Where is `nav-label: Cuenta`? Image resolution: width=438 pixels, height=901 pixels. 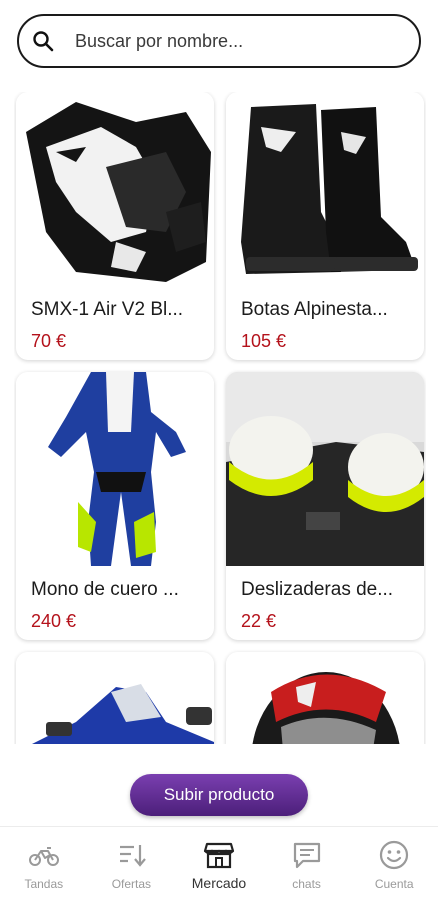
nav-label: Cuenta is located at coordinates (394, 884).